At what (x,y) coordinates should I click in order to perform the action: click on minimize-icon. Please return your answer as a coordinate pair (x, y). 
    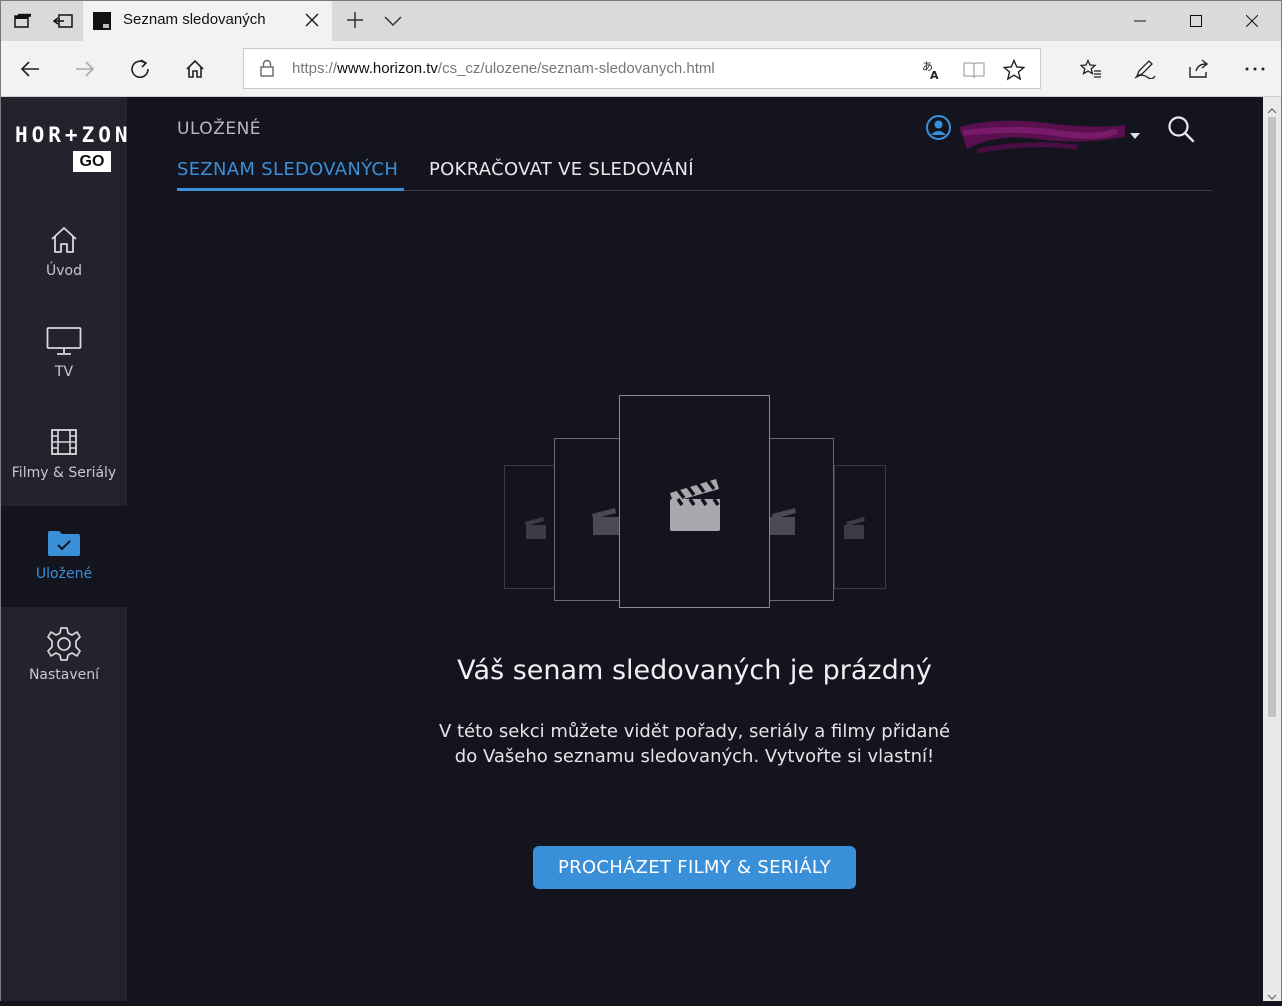
    Looking at the image, I should click on (1140, 21).